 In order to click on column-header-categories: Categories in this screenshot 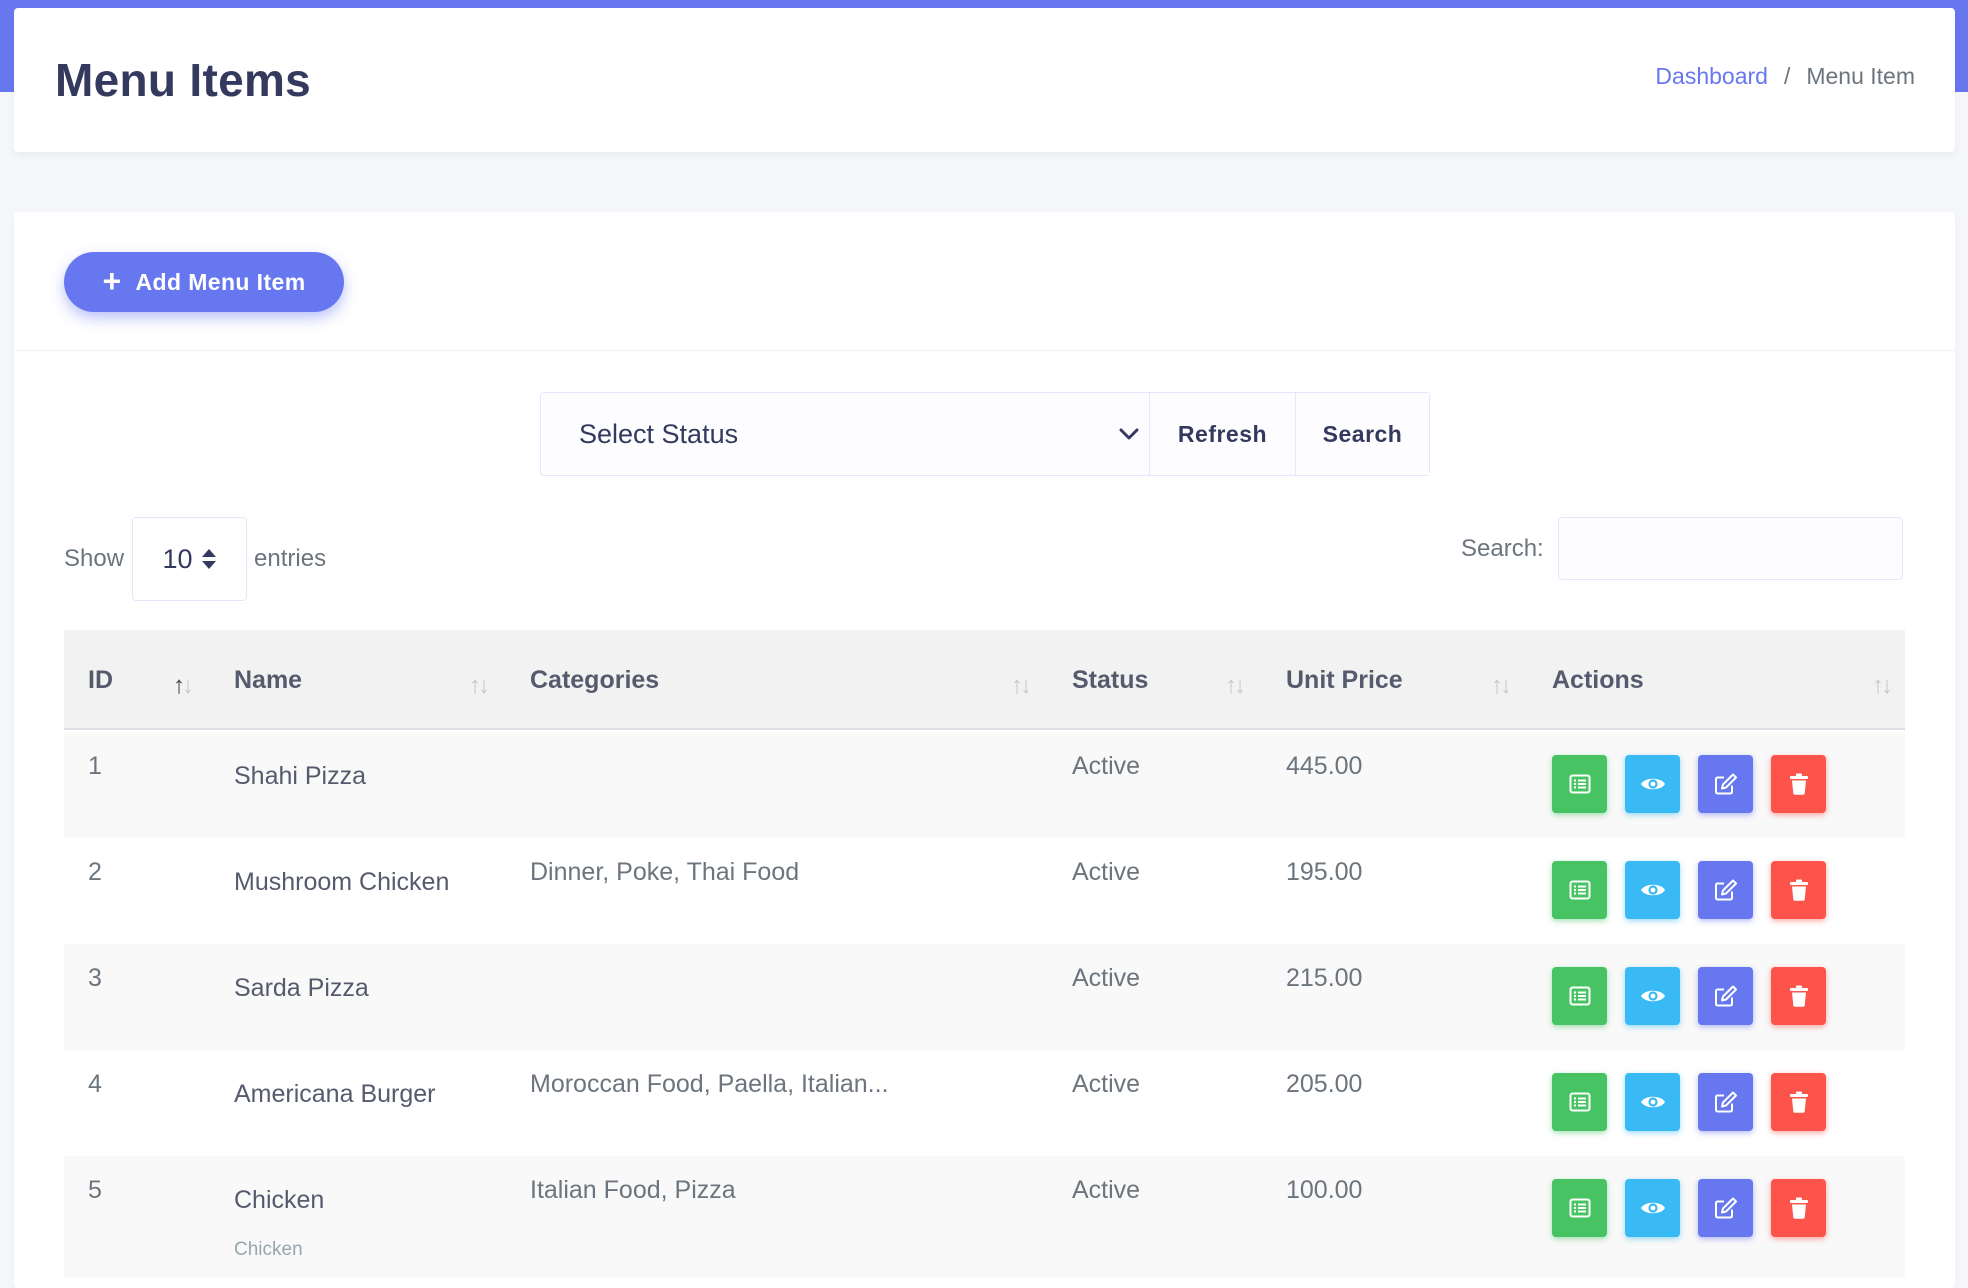, I will do `click(594, 680)`.